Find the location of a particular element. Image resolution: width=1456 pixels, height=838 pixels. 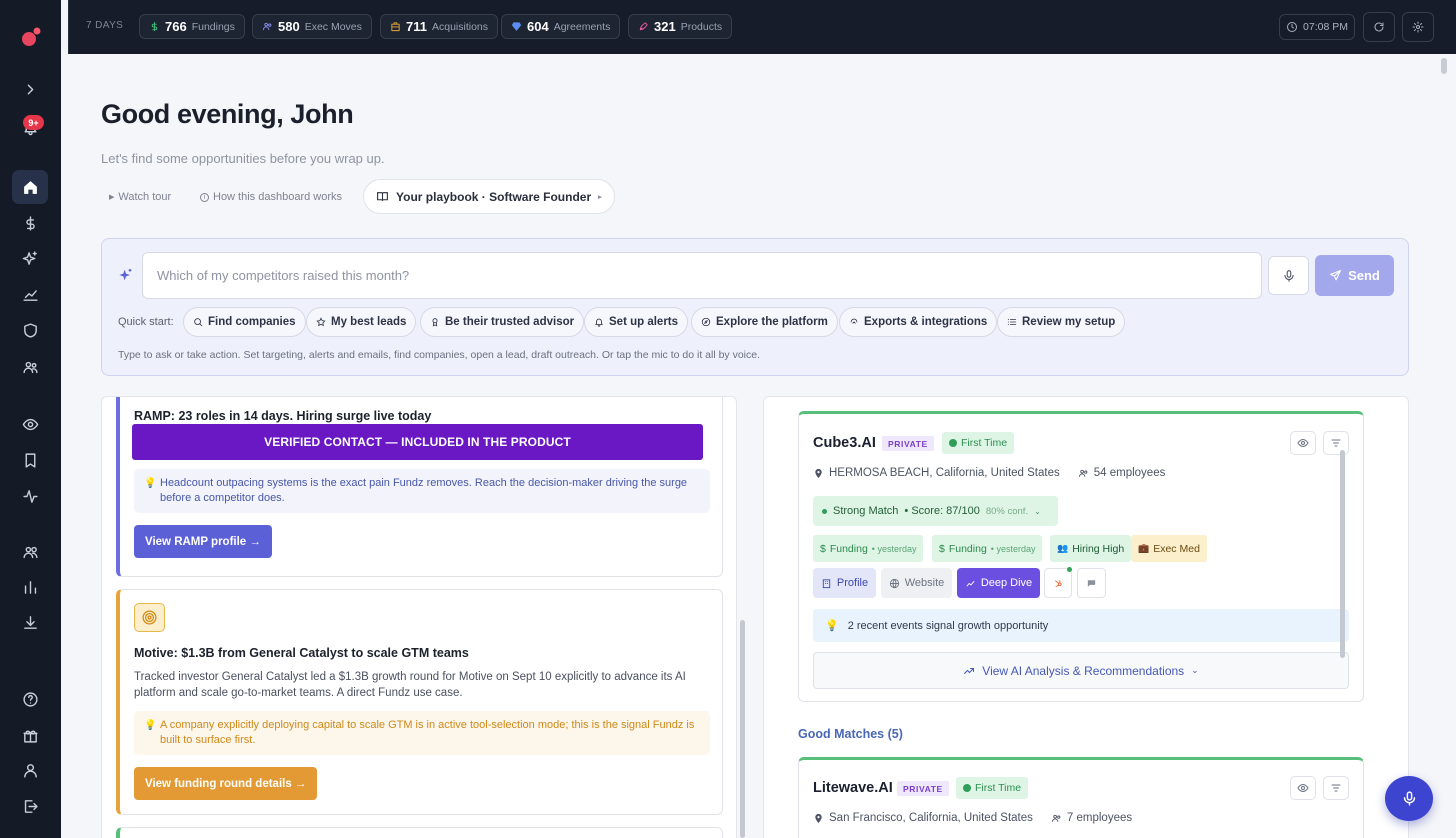

deep-dive-label: Deep Dive is located at coordinates (1006, 583).